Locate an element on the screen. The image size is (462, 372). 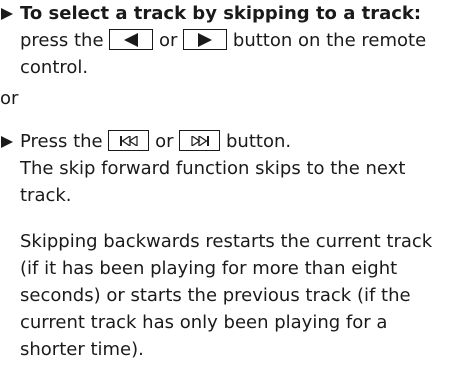
step-2-end-text: button. is located at coordinates (259, 141).